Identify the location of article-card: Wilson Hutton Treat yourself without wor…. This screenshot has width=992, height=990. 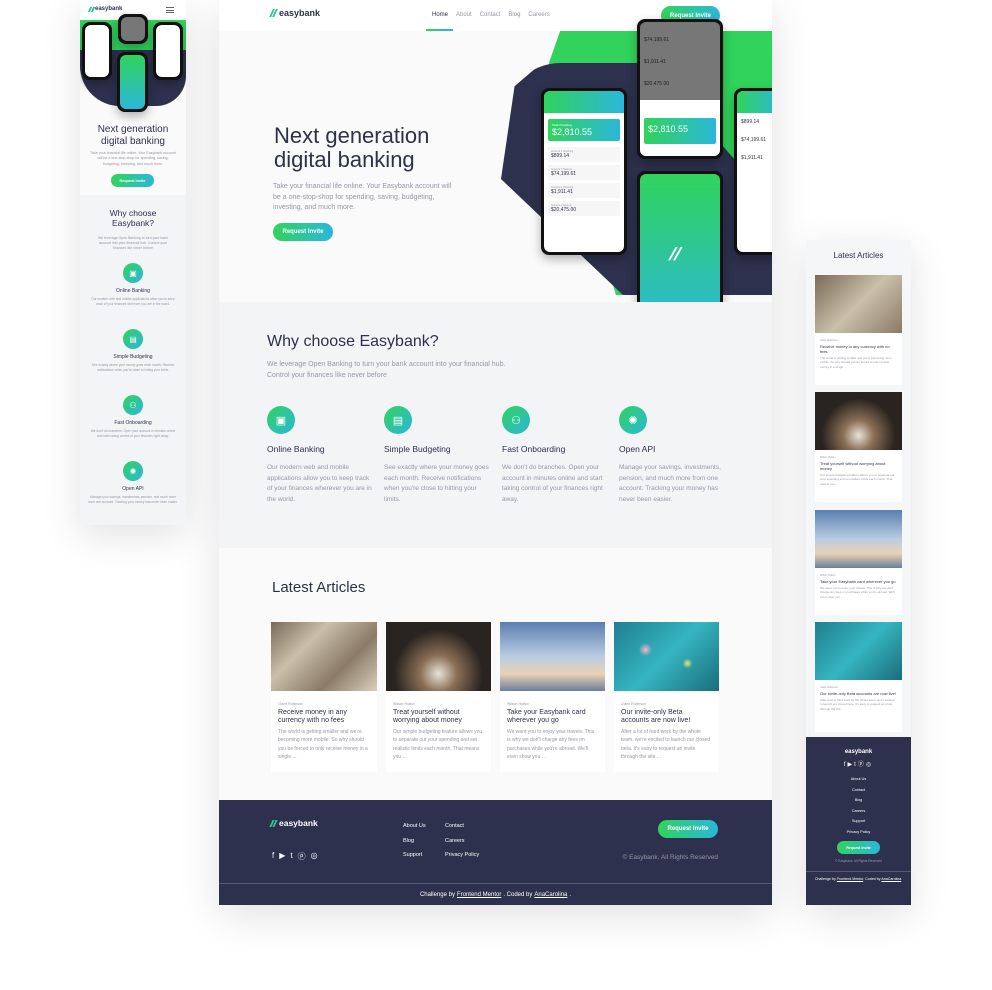
(438, 697).